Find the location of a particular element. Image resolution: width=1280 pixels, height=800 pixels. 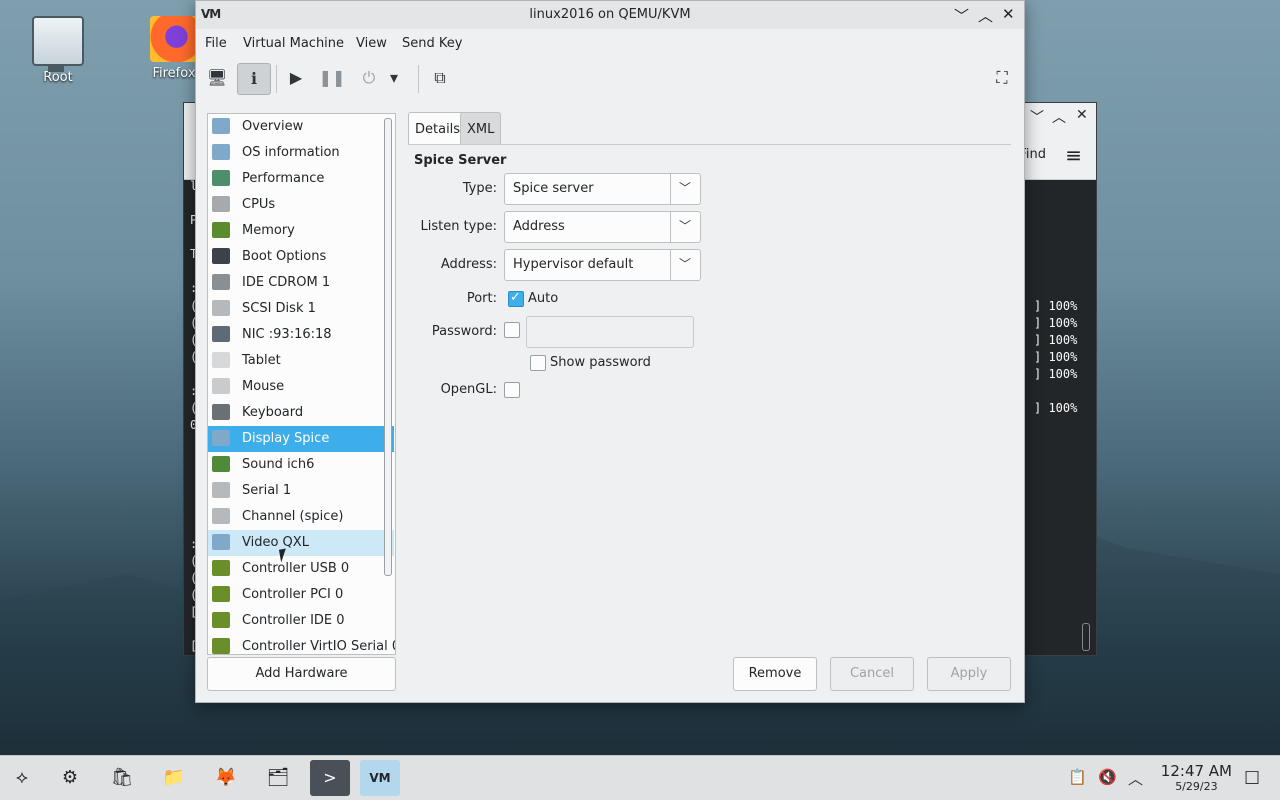

device-item-label: Controller VirtIO Serial 0 is located at coordinates (319, 646).